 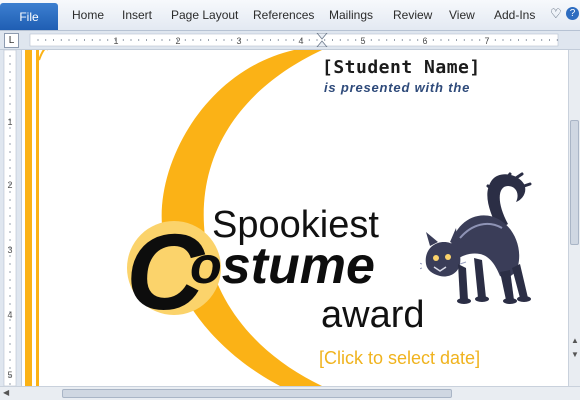 What do you see at coordinates (11, 218) in the screenshot?
I see `vertical-ruler: 1 2 3 4 5` at bounding box center [11, 218].